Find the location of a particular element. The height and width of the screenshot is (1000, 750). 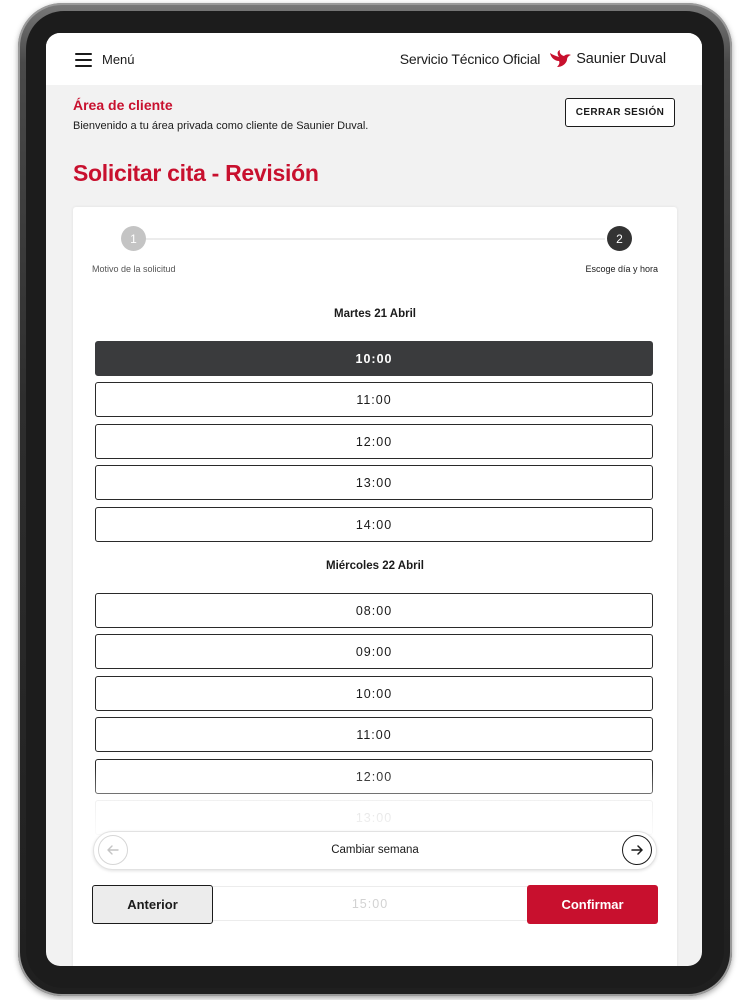

menu-label: Menú is located at coordinates (118, 59).